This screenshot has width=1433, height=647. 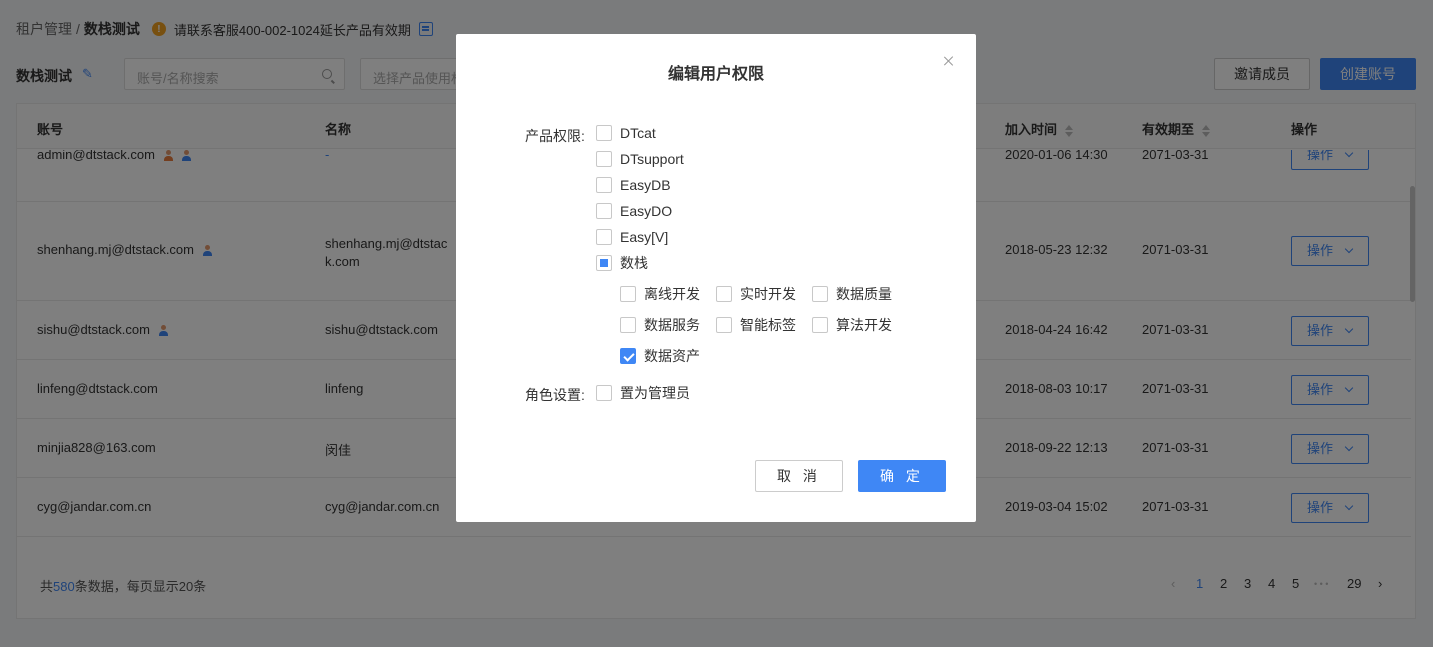 What do you see at coordinates (864, 294) in the screenshot?
I see `checkbox-label: 数据质量` at bounding box center [864, 294].